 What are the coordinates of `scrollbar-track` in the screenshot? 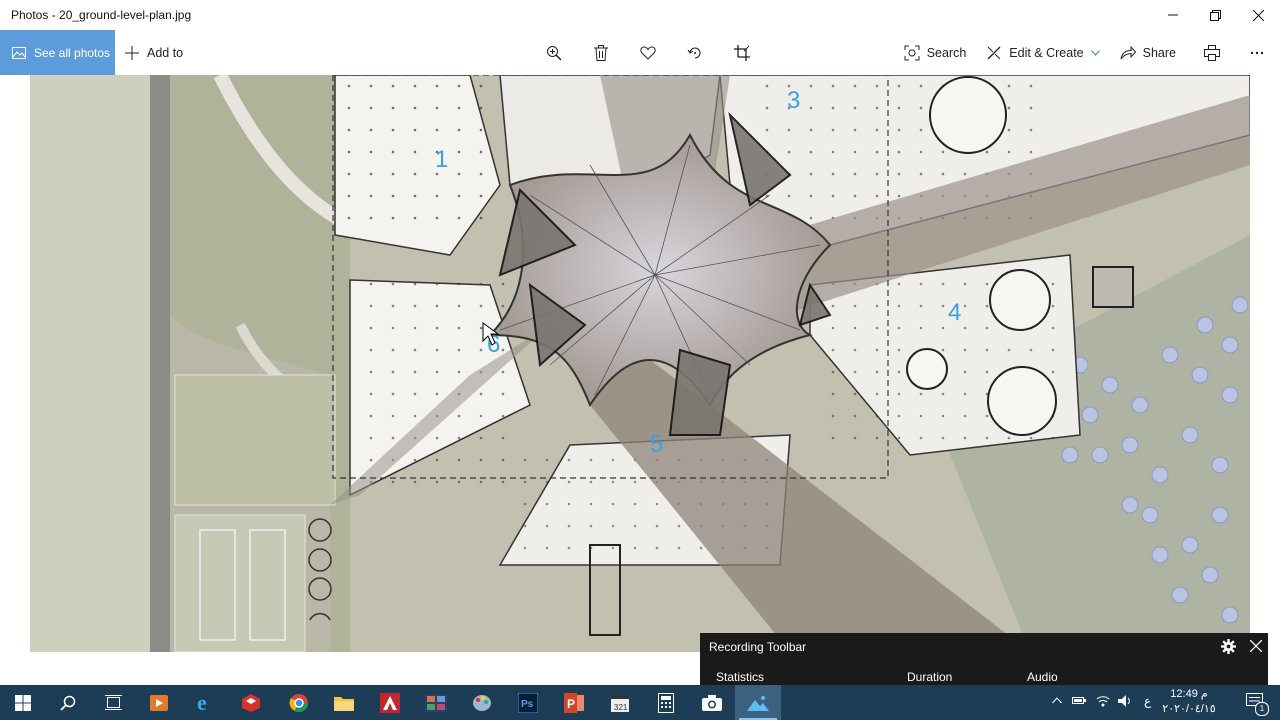 It's located at (1277, 363).